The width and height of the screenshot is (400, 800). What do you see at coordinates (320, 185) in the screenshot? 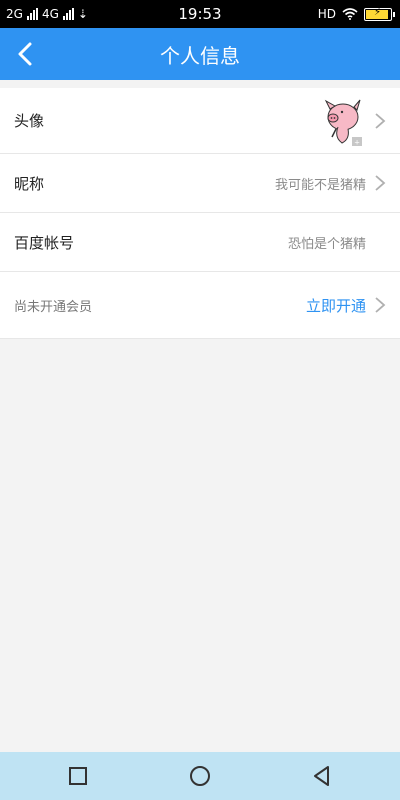
I see `nickname-value: 我可能不是猪精` at bounding box center [320, 185].